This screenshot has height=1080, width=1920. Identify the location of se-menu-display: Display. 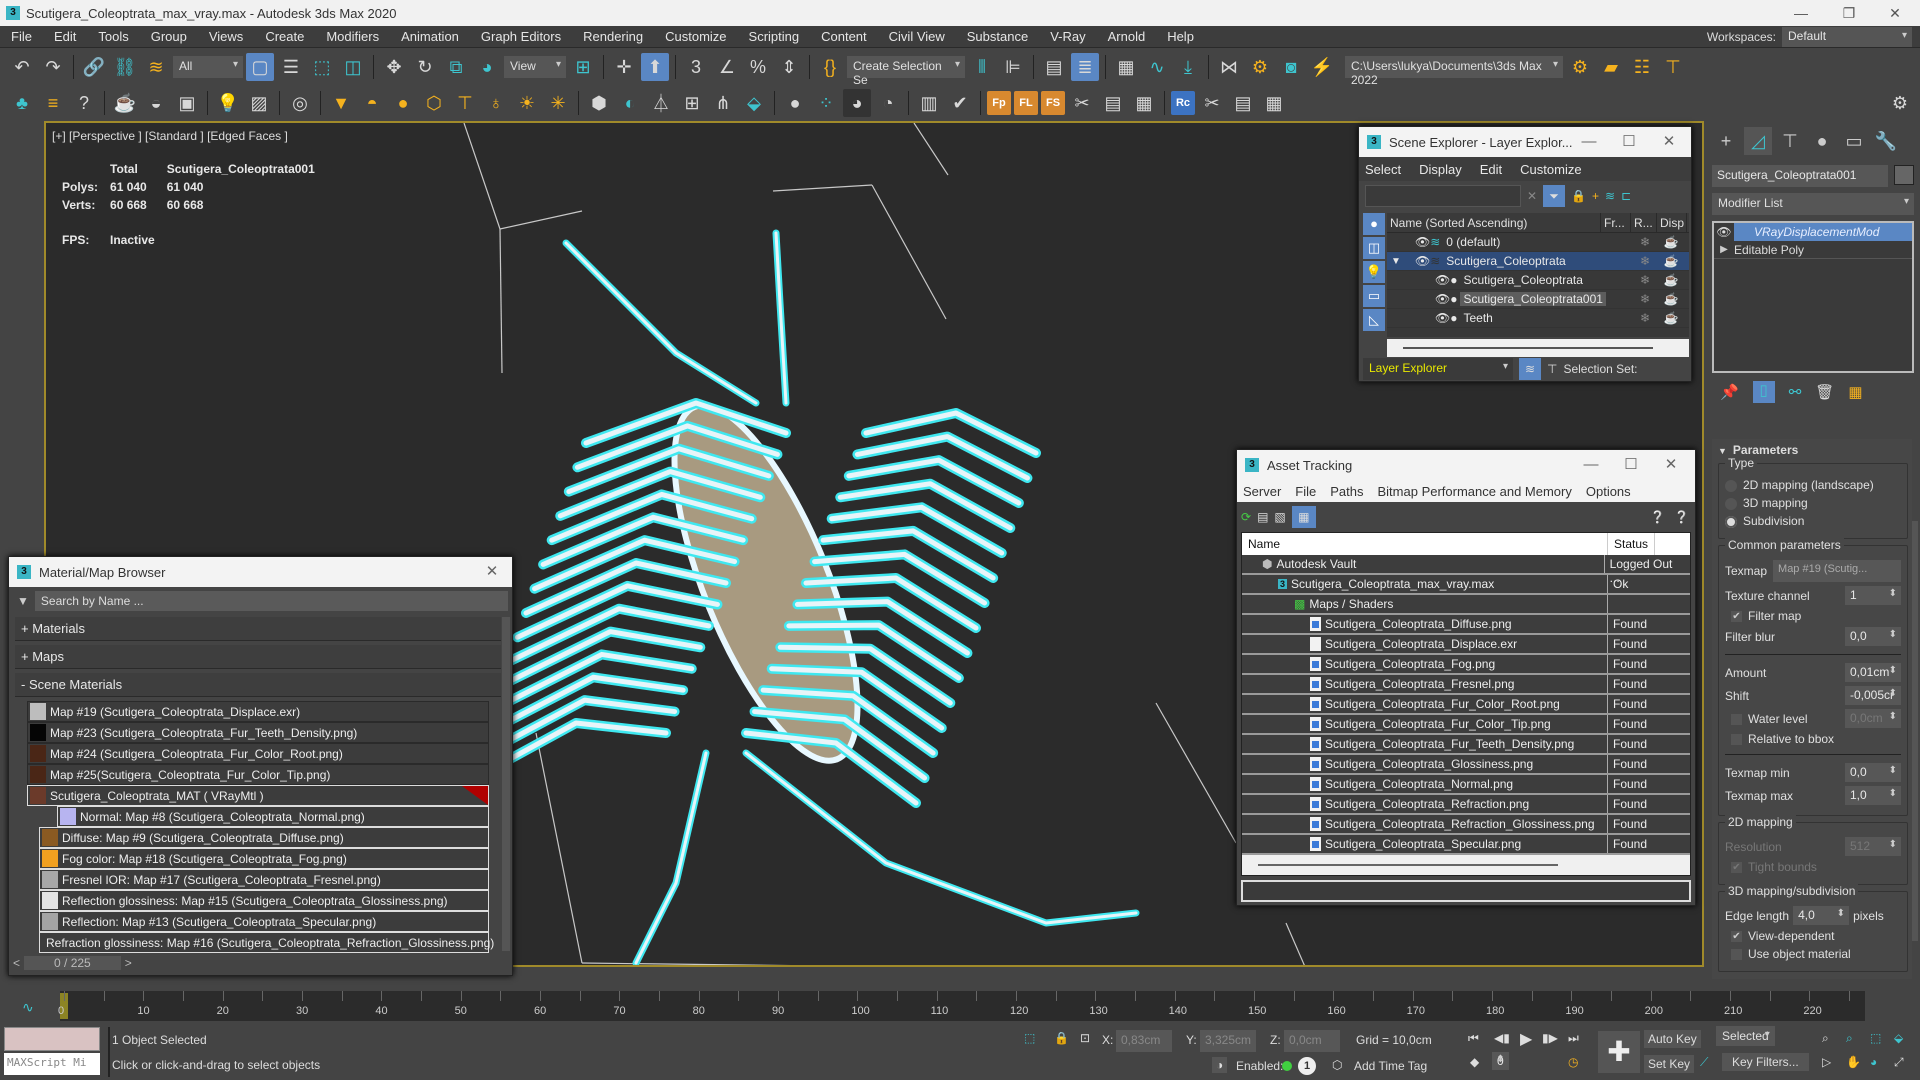
(1440, 169).